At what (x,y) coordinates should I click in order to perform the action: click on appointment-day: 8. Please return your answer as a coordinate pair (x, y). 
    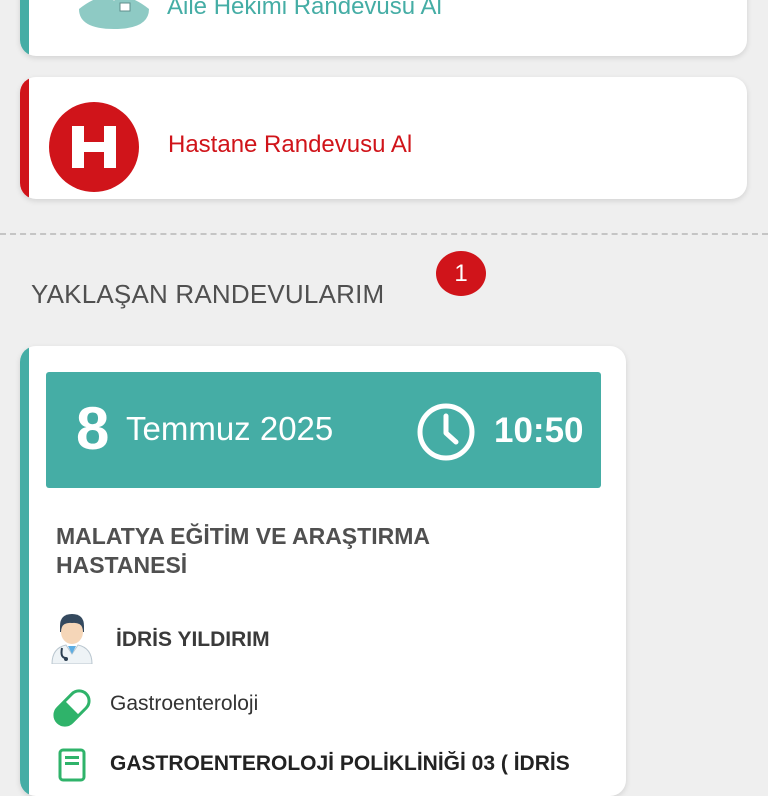
    Looking at the image, I should click on (93, 428).